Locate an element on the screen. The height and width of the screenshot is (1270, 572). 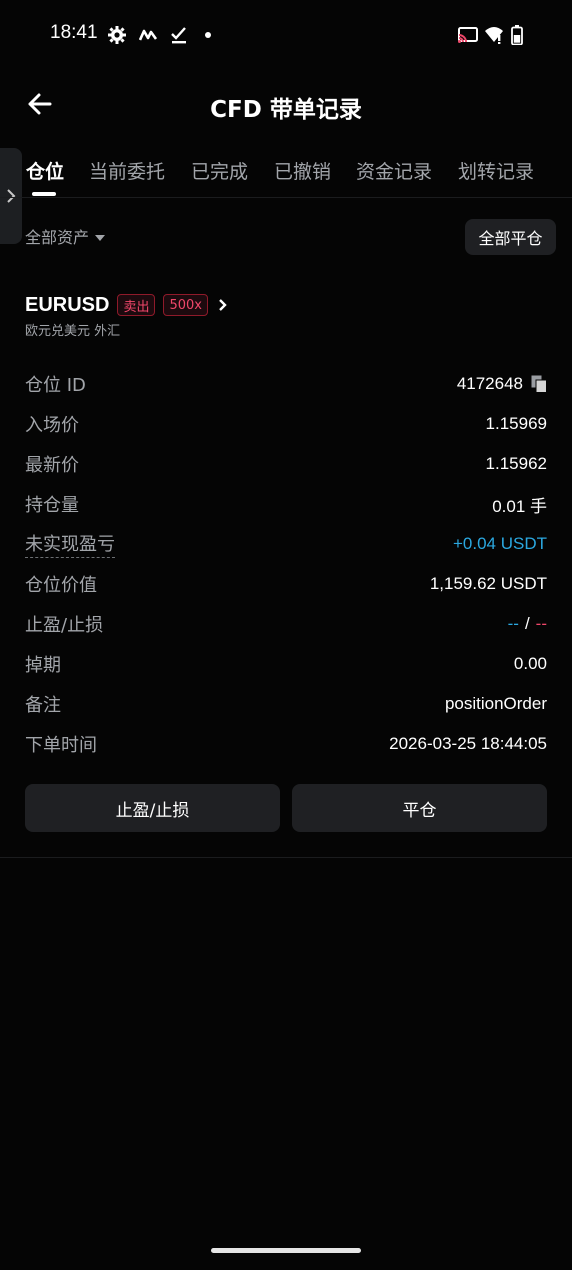
asset-filter-label: 全部资产 is located at coordinates (57, 237).